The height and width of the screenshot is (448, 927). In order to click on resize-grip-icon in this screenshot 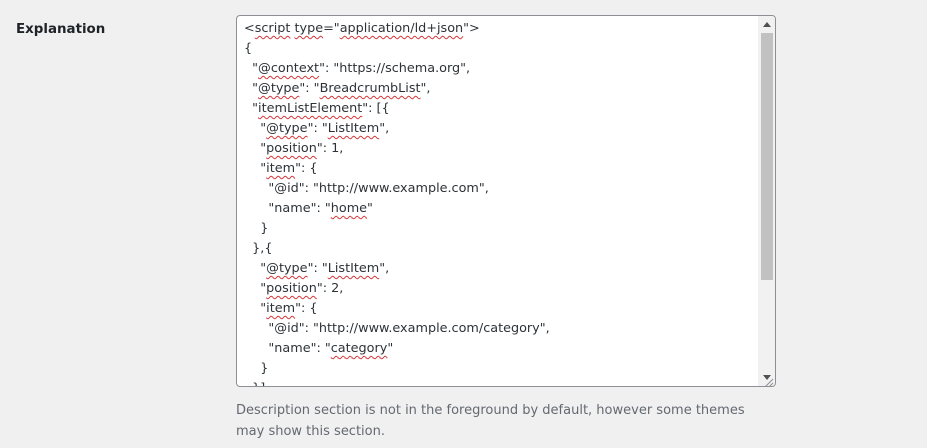, I will do `click(768, 379)`.